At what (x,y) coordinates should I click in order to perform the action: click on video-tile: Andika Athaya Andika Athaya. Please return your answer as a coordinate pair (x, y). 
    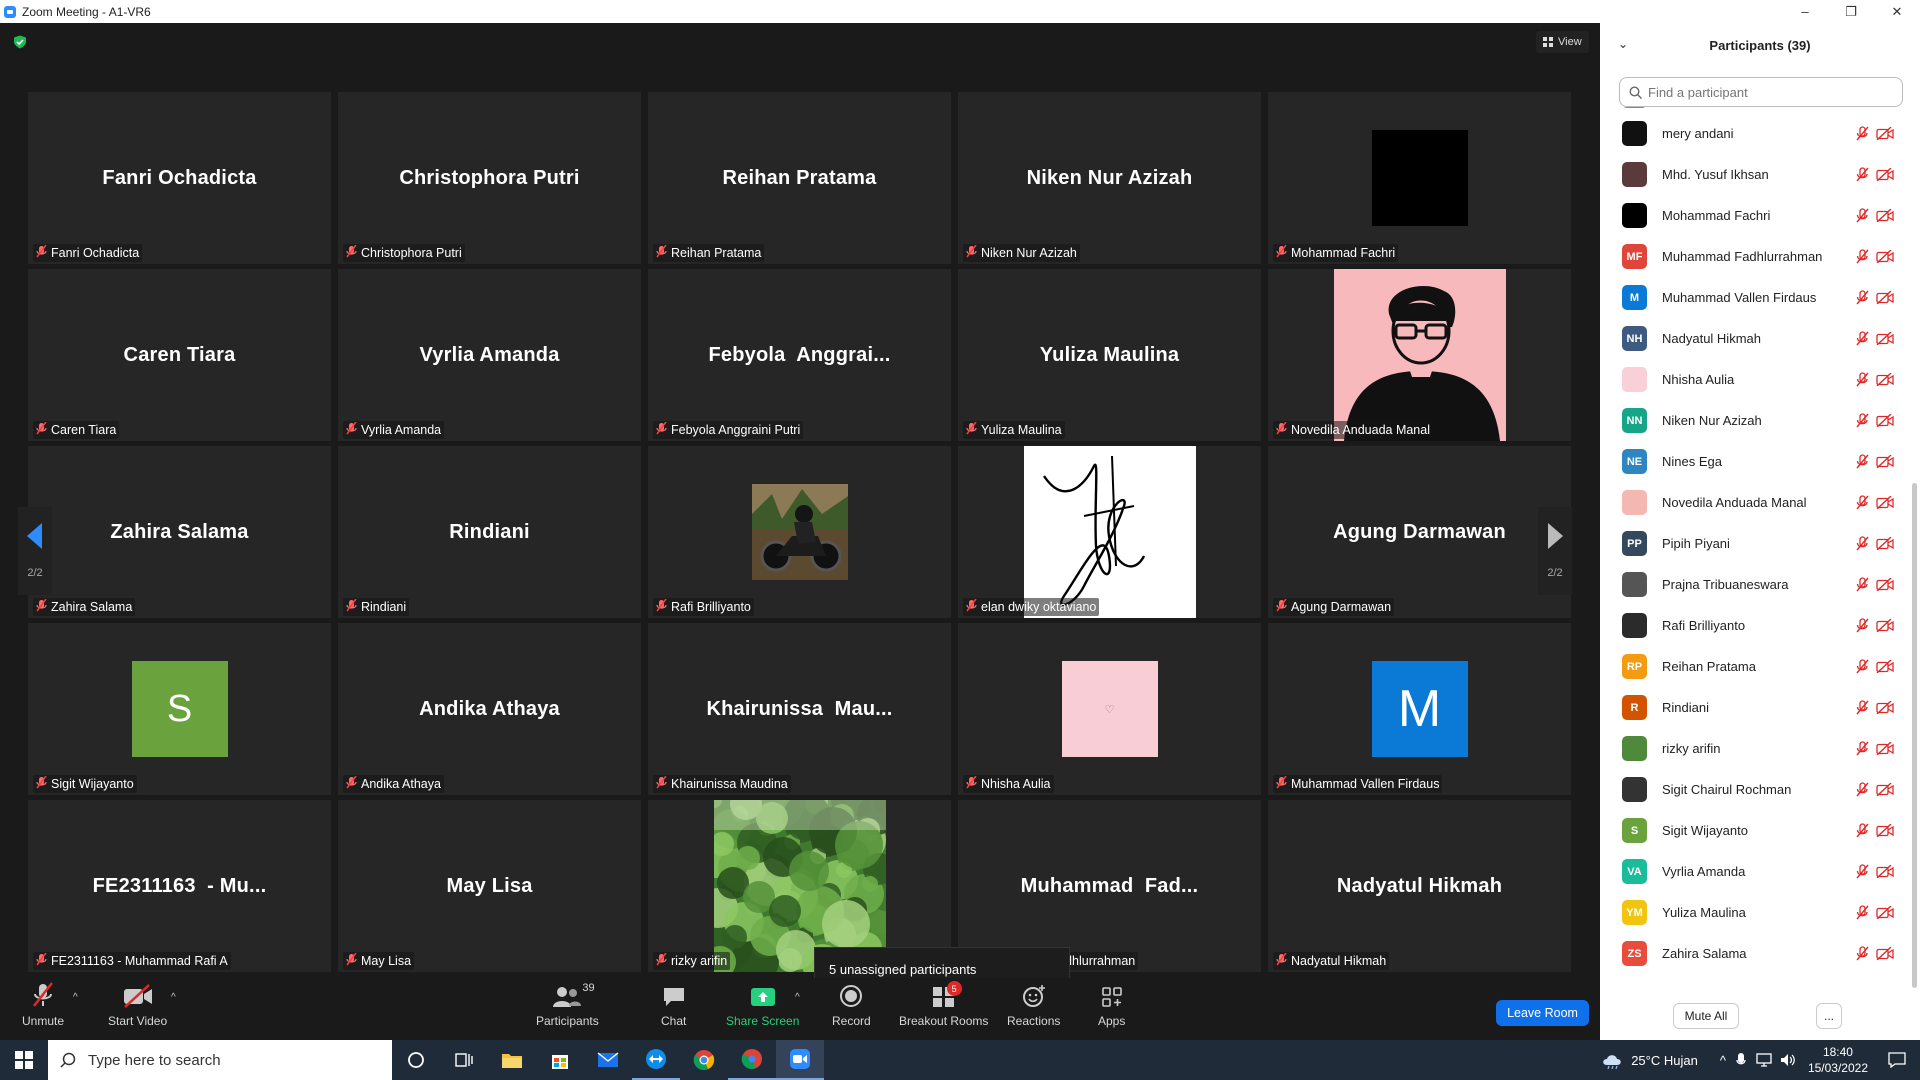
    Looking at the image, I should click on (489, 709).